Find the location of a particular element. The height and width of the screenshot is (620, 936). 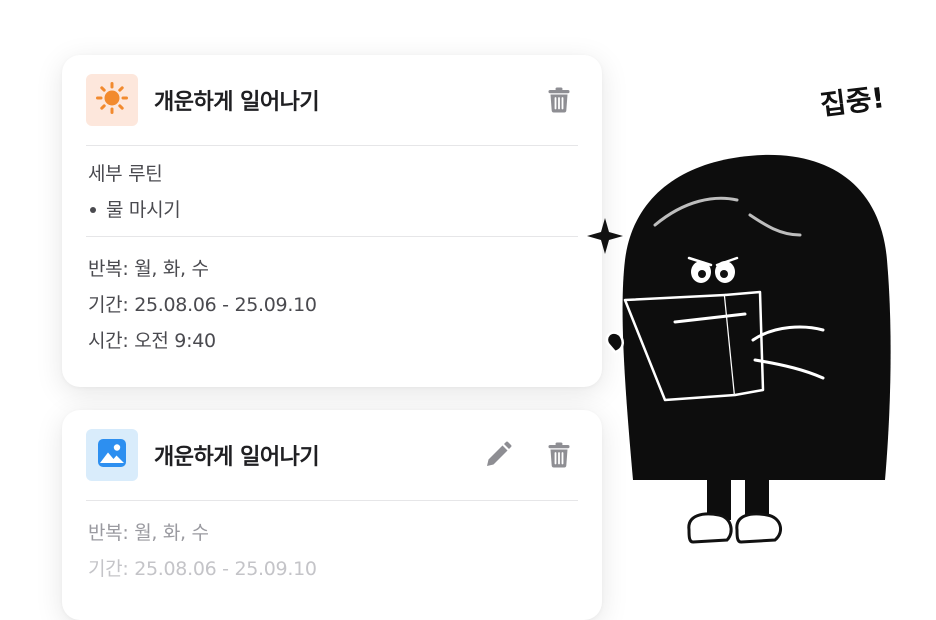

sun-icon is located at coordinates (112, 100).